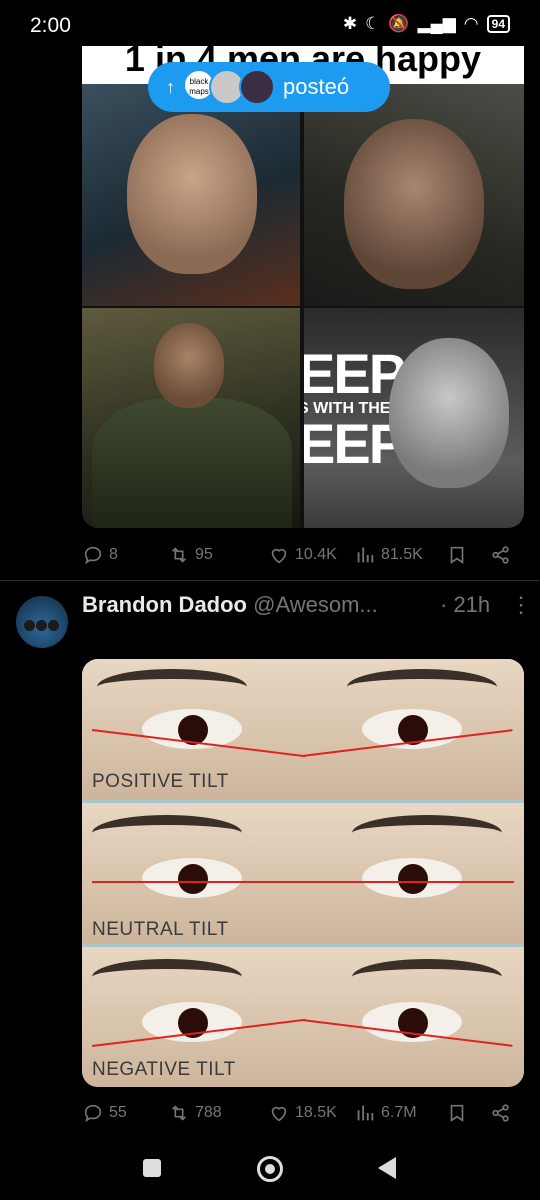 This screenshot has height=1200, width=540. What do you see at coordinates (208, 1112) in the screenshot?
I see `repost-count: 788` at bounding box center [208, 1112].